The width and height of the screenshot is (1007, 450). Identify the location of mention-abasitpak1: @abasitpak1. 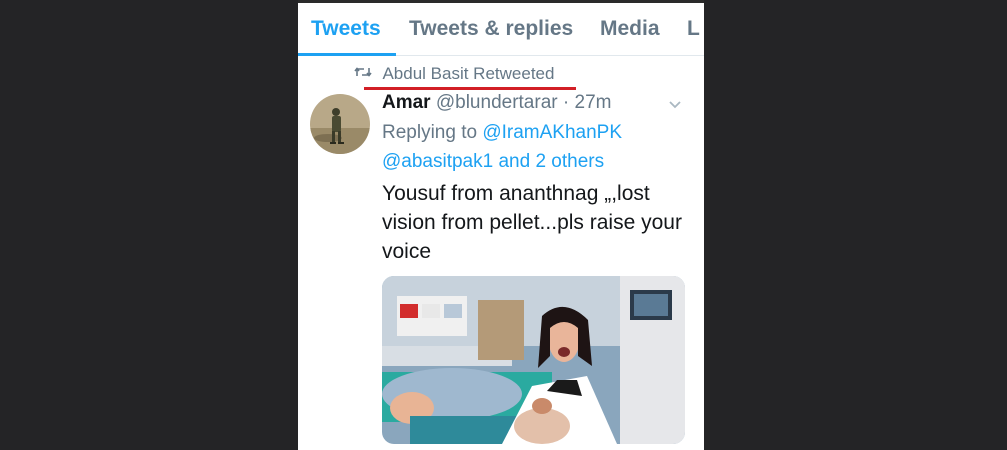
(437, 161).